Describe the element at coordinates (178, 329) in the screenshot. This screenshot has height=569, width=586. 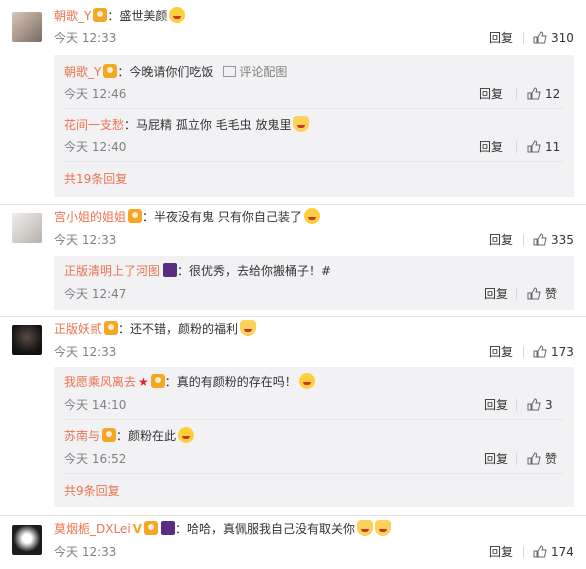
I see `comment-text: ：还不错，颜粉的福利` at that location.